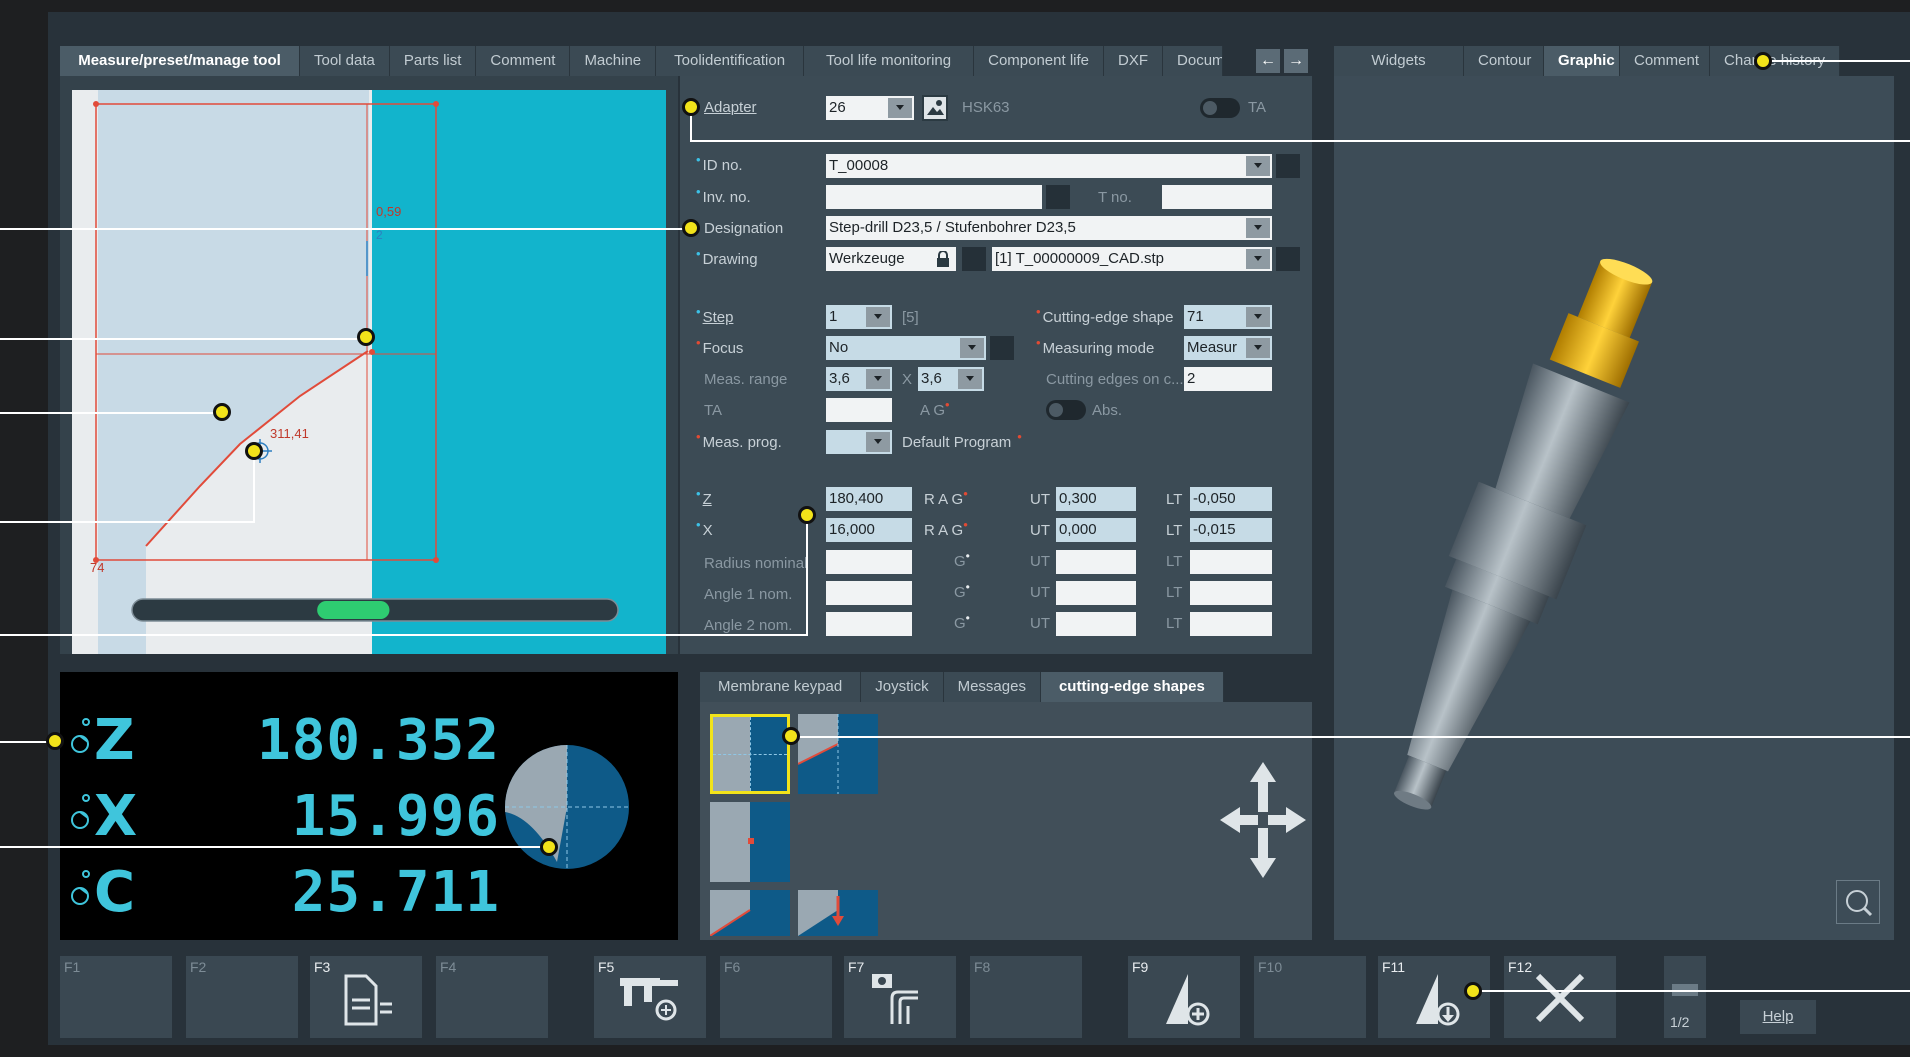 This screenshot has height=1057, width=1910. Describe the element at coordinates (1096, 624) in the screenshot. I see `angle2-ut-field` at that location.